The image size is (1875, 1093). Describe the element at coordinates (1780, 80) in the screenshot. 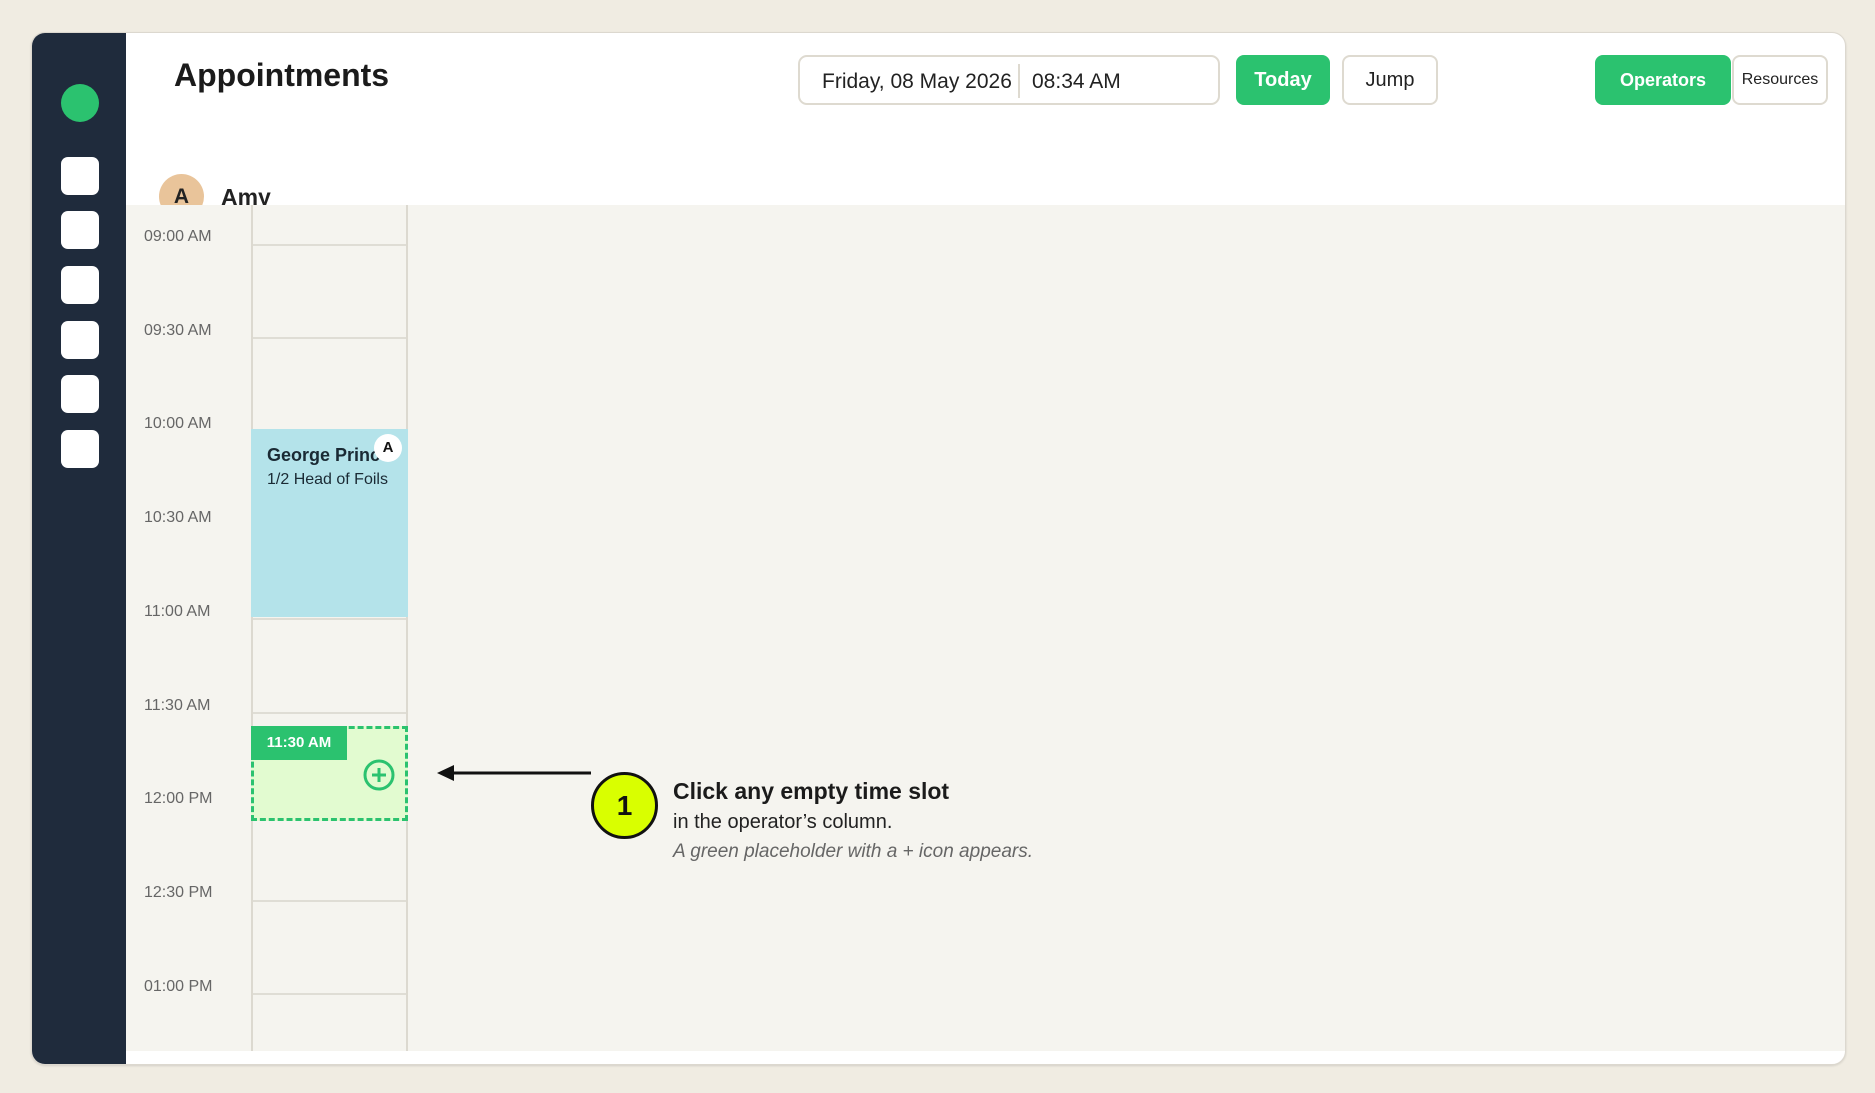

I see `view-resources-button: Resources` at that location.